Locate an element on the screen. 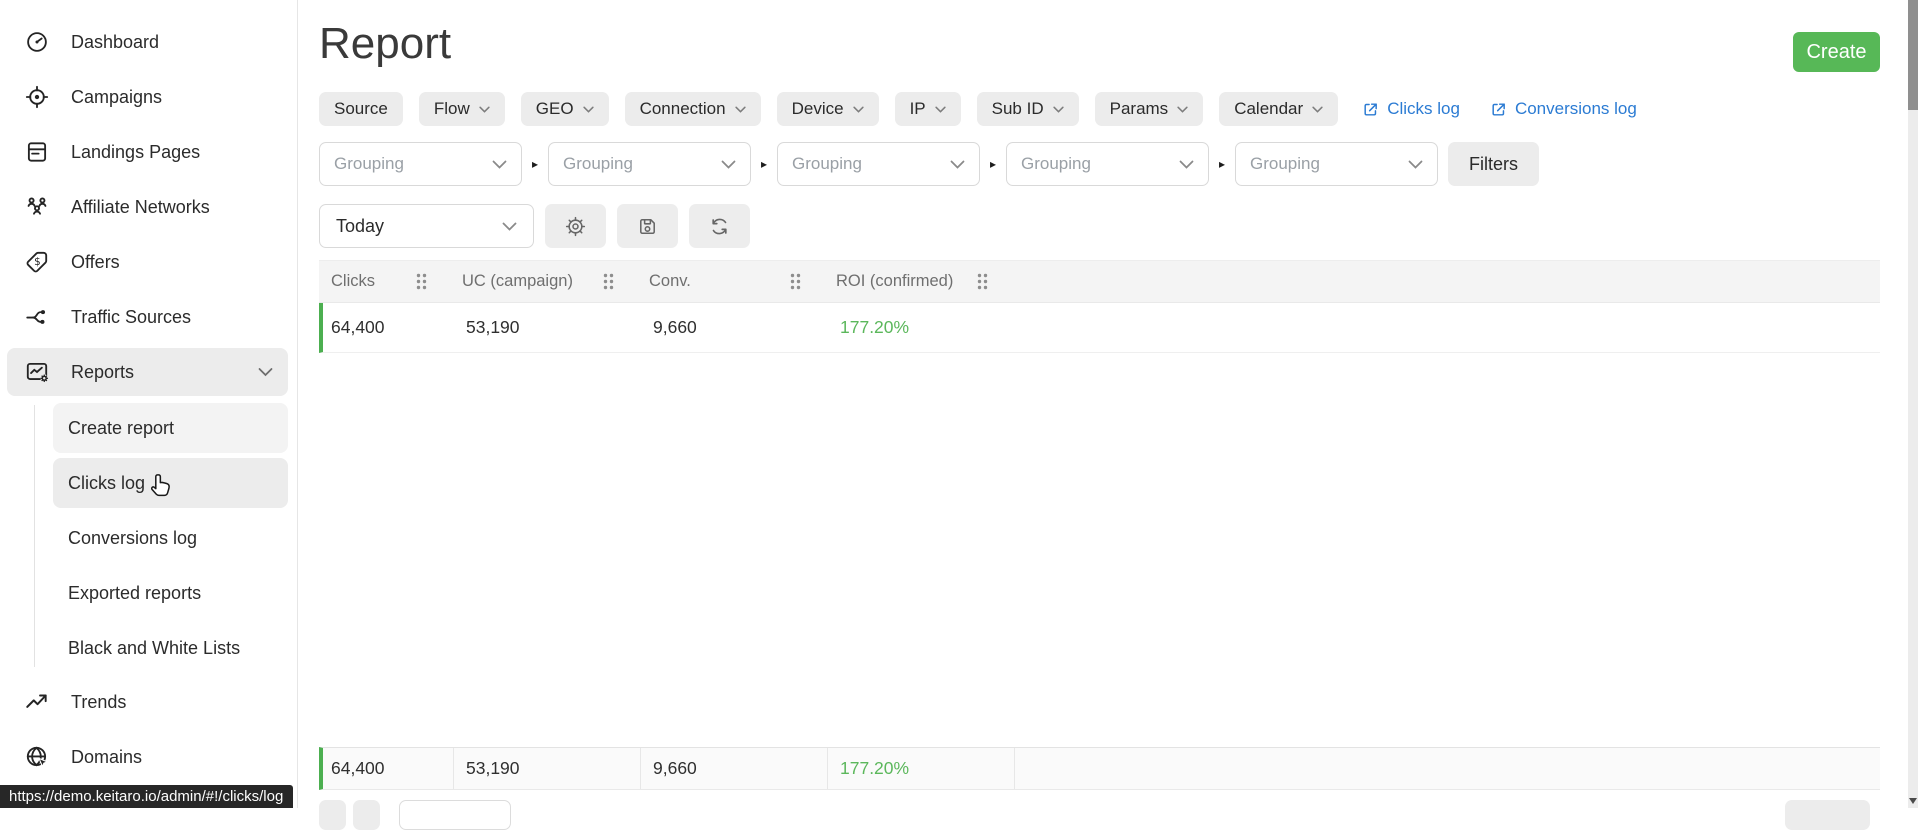 The width and height of the screenshot is (1918, 830). sidebar-item-trends: Trends is located at coordinates (147, 702).